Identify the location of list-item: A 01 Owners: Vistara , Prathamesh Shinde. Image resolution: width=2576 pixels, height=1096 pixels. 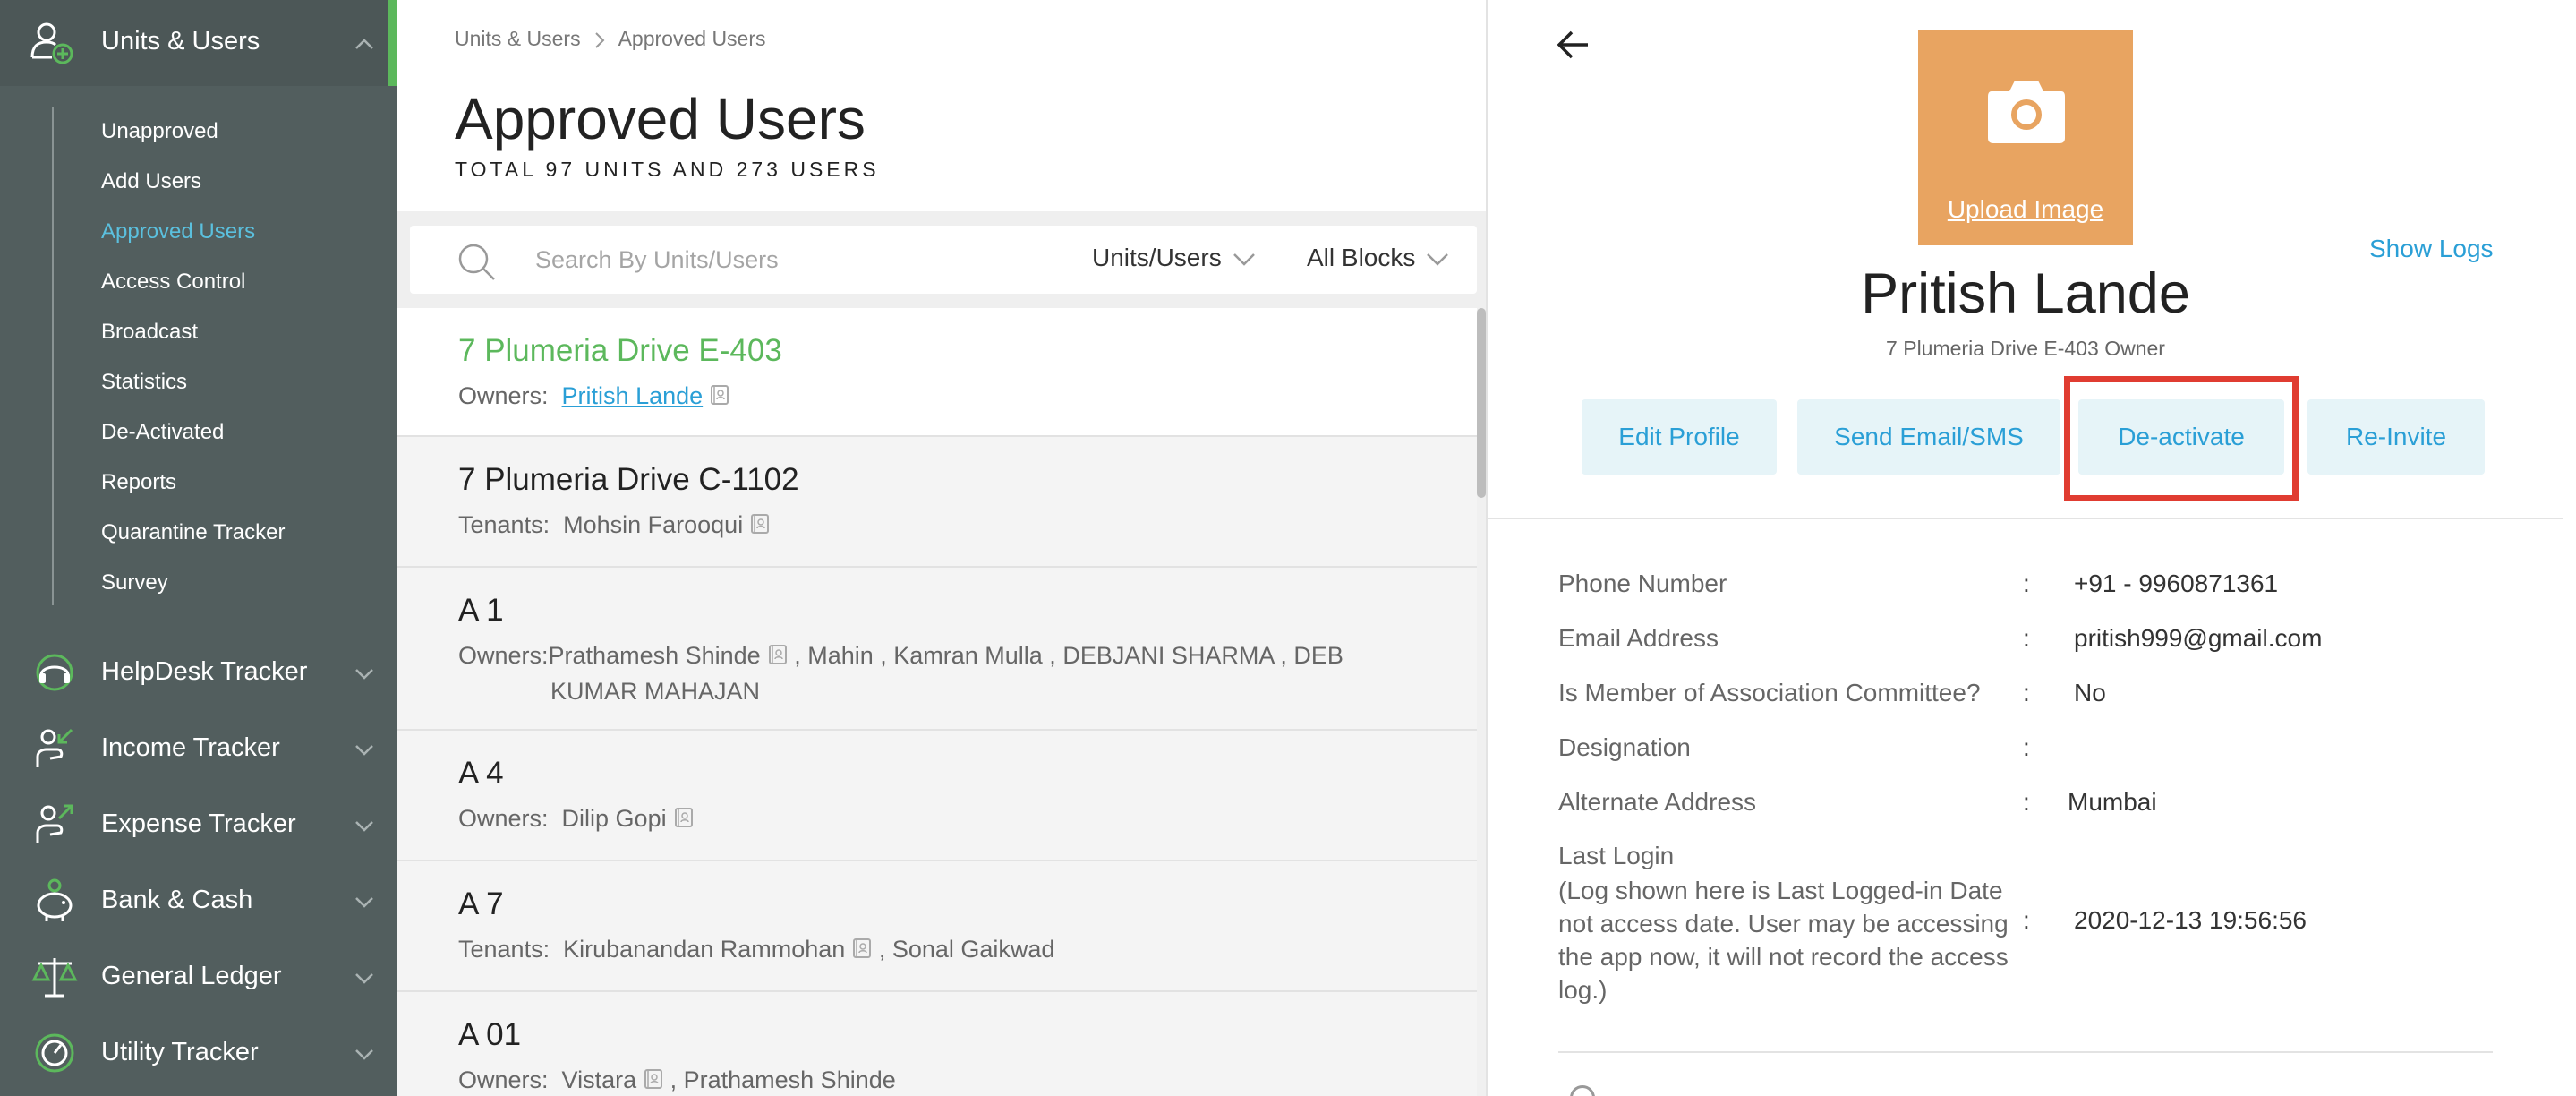
(937, 1044).